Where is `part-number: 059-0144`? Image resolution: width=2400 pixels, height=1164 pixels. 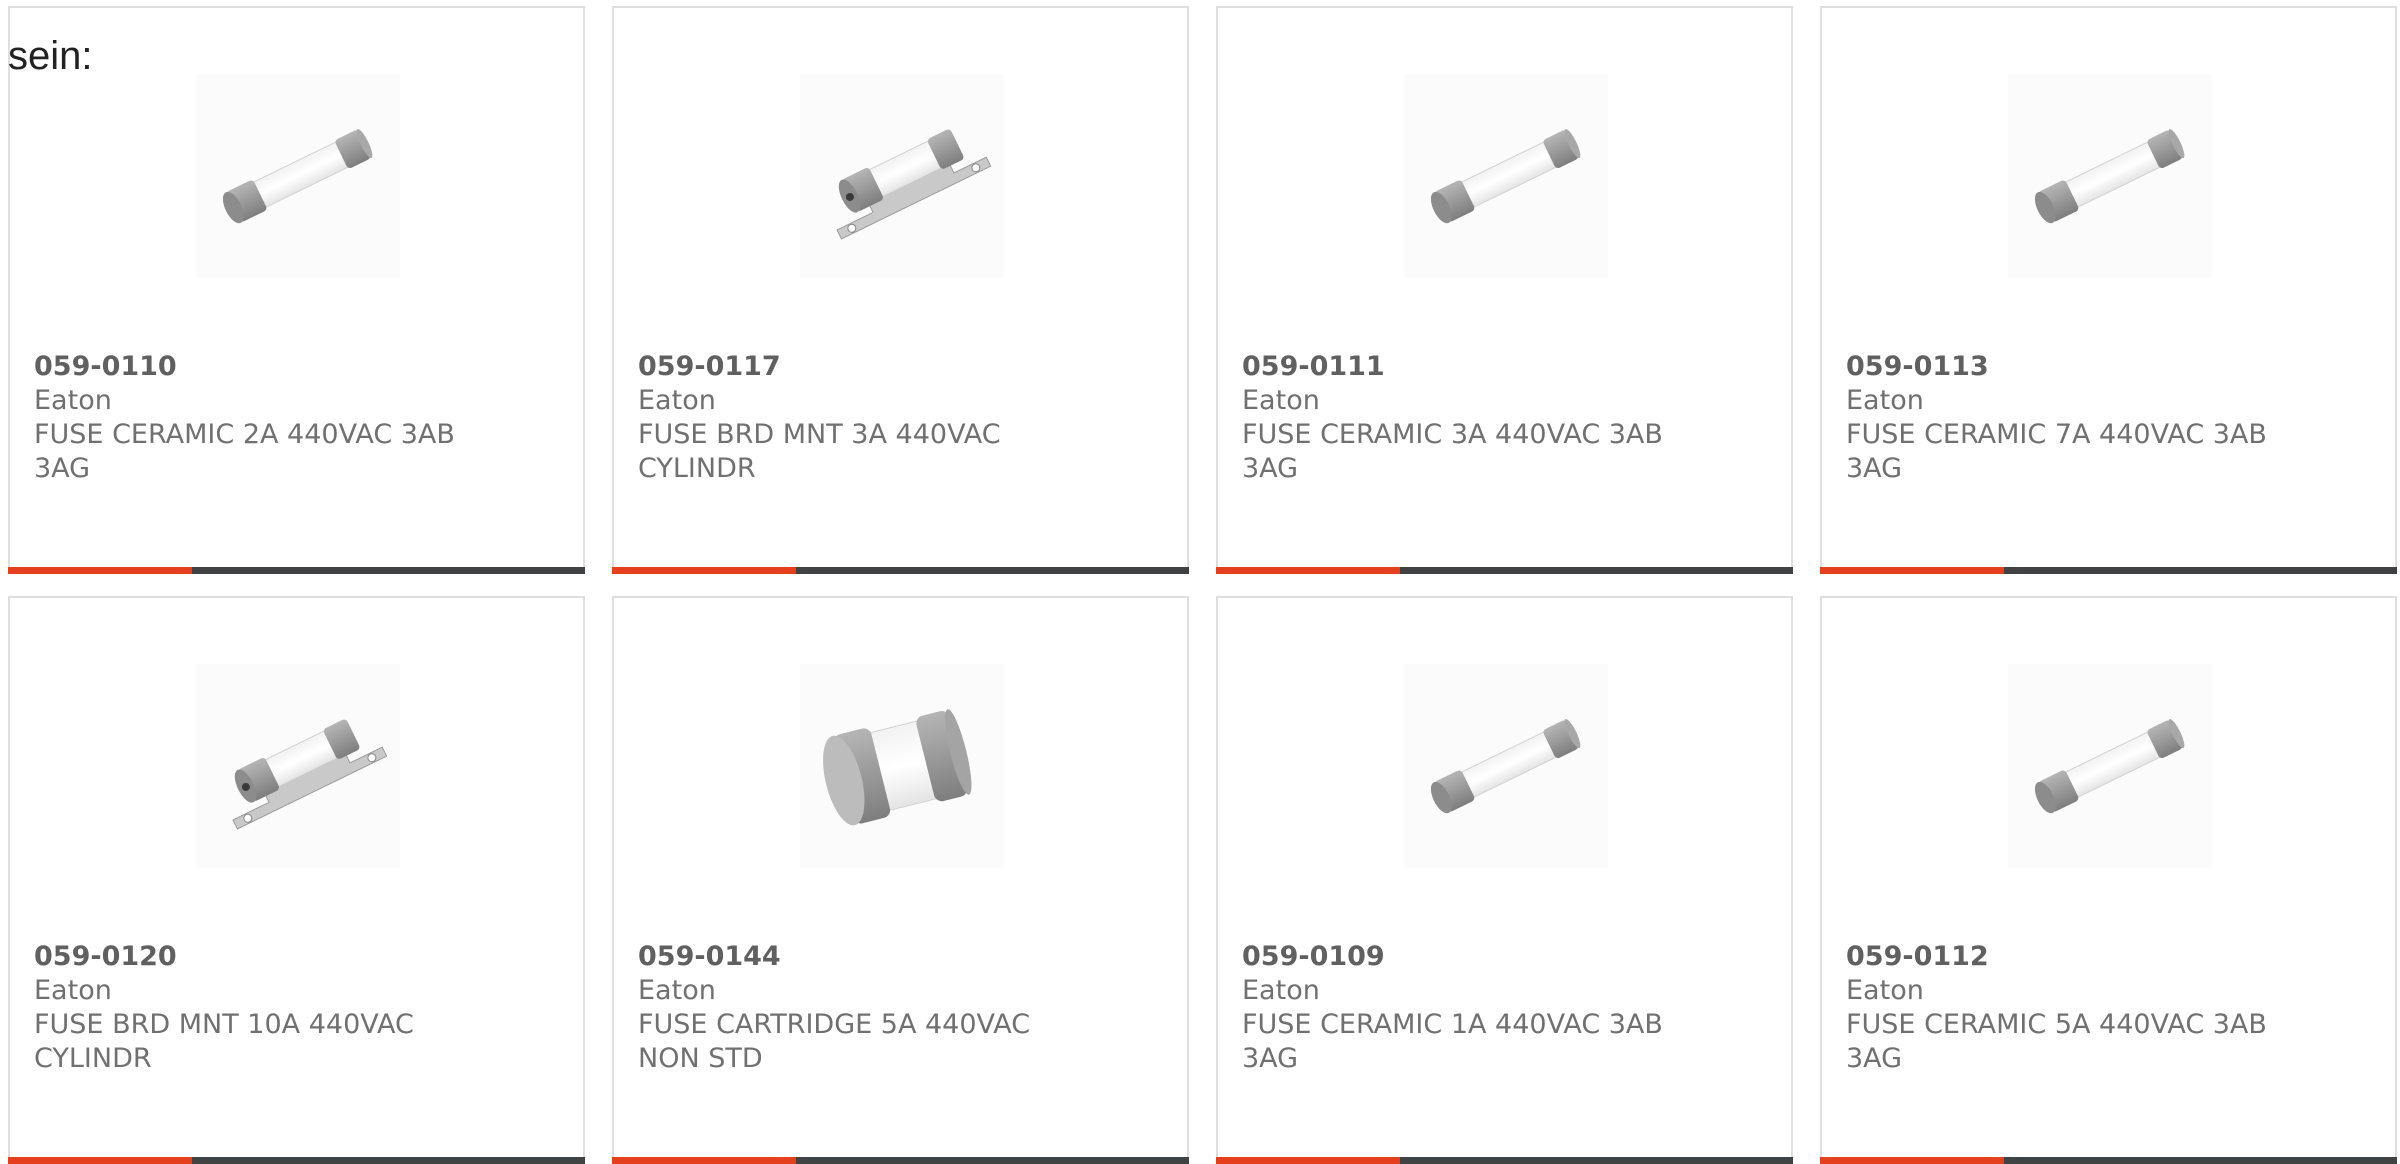
part-number: 059-0144 is located at coordinates (858, 957).